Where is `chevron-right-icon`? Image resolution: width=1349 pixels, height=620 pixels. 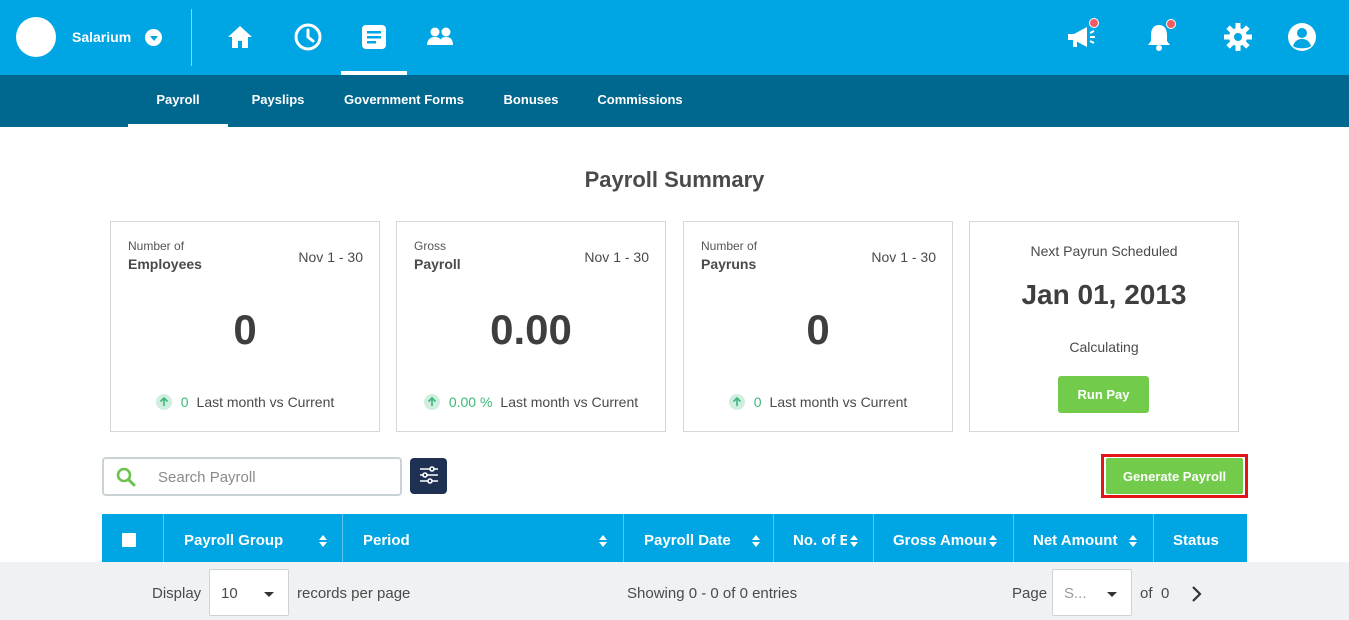 chevron-right-icon is located at coordinates (1196, 596).